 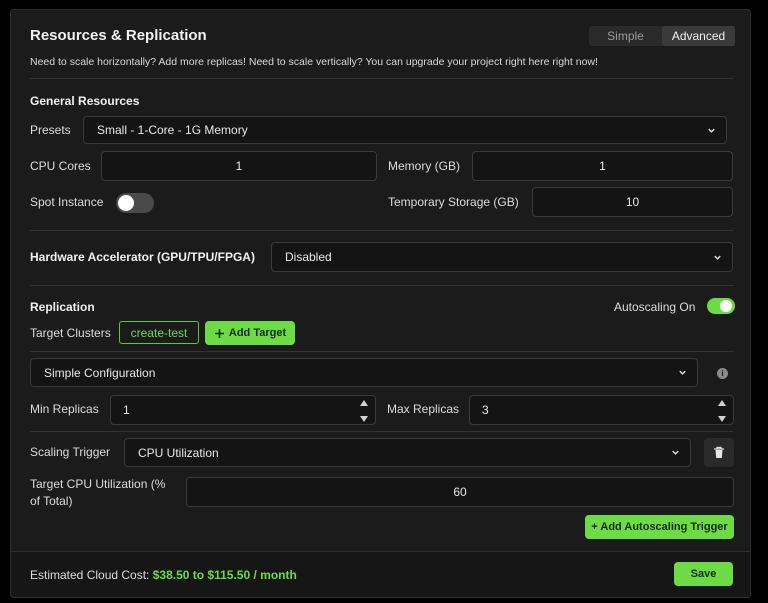 What do you see at coordinates (97, 493) in the screenshot?
I see `target-cpu-utilization-label: Target CPU Utilization (% of Total)` at bounding box center [97, 493].